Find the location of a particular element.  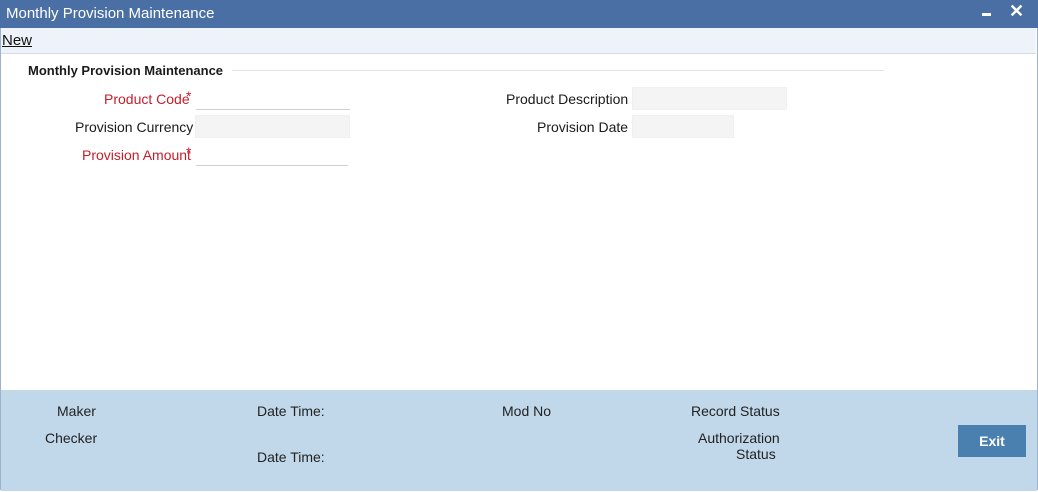

product-code-input is located at coordinates (273, 99).